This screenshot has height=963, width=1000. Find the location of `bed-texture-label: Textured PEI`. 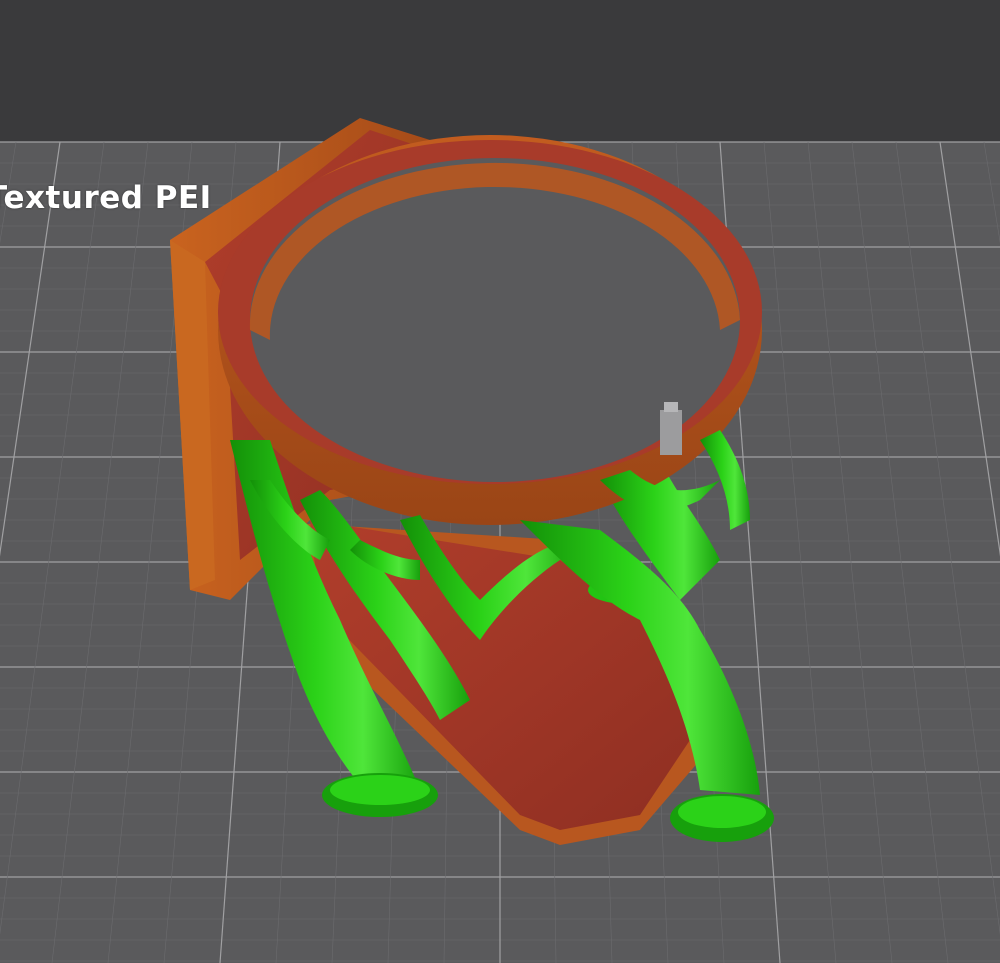

bed-texture-label: Textured PEI is located at coordinates (106, 198).